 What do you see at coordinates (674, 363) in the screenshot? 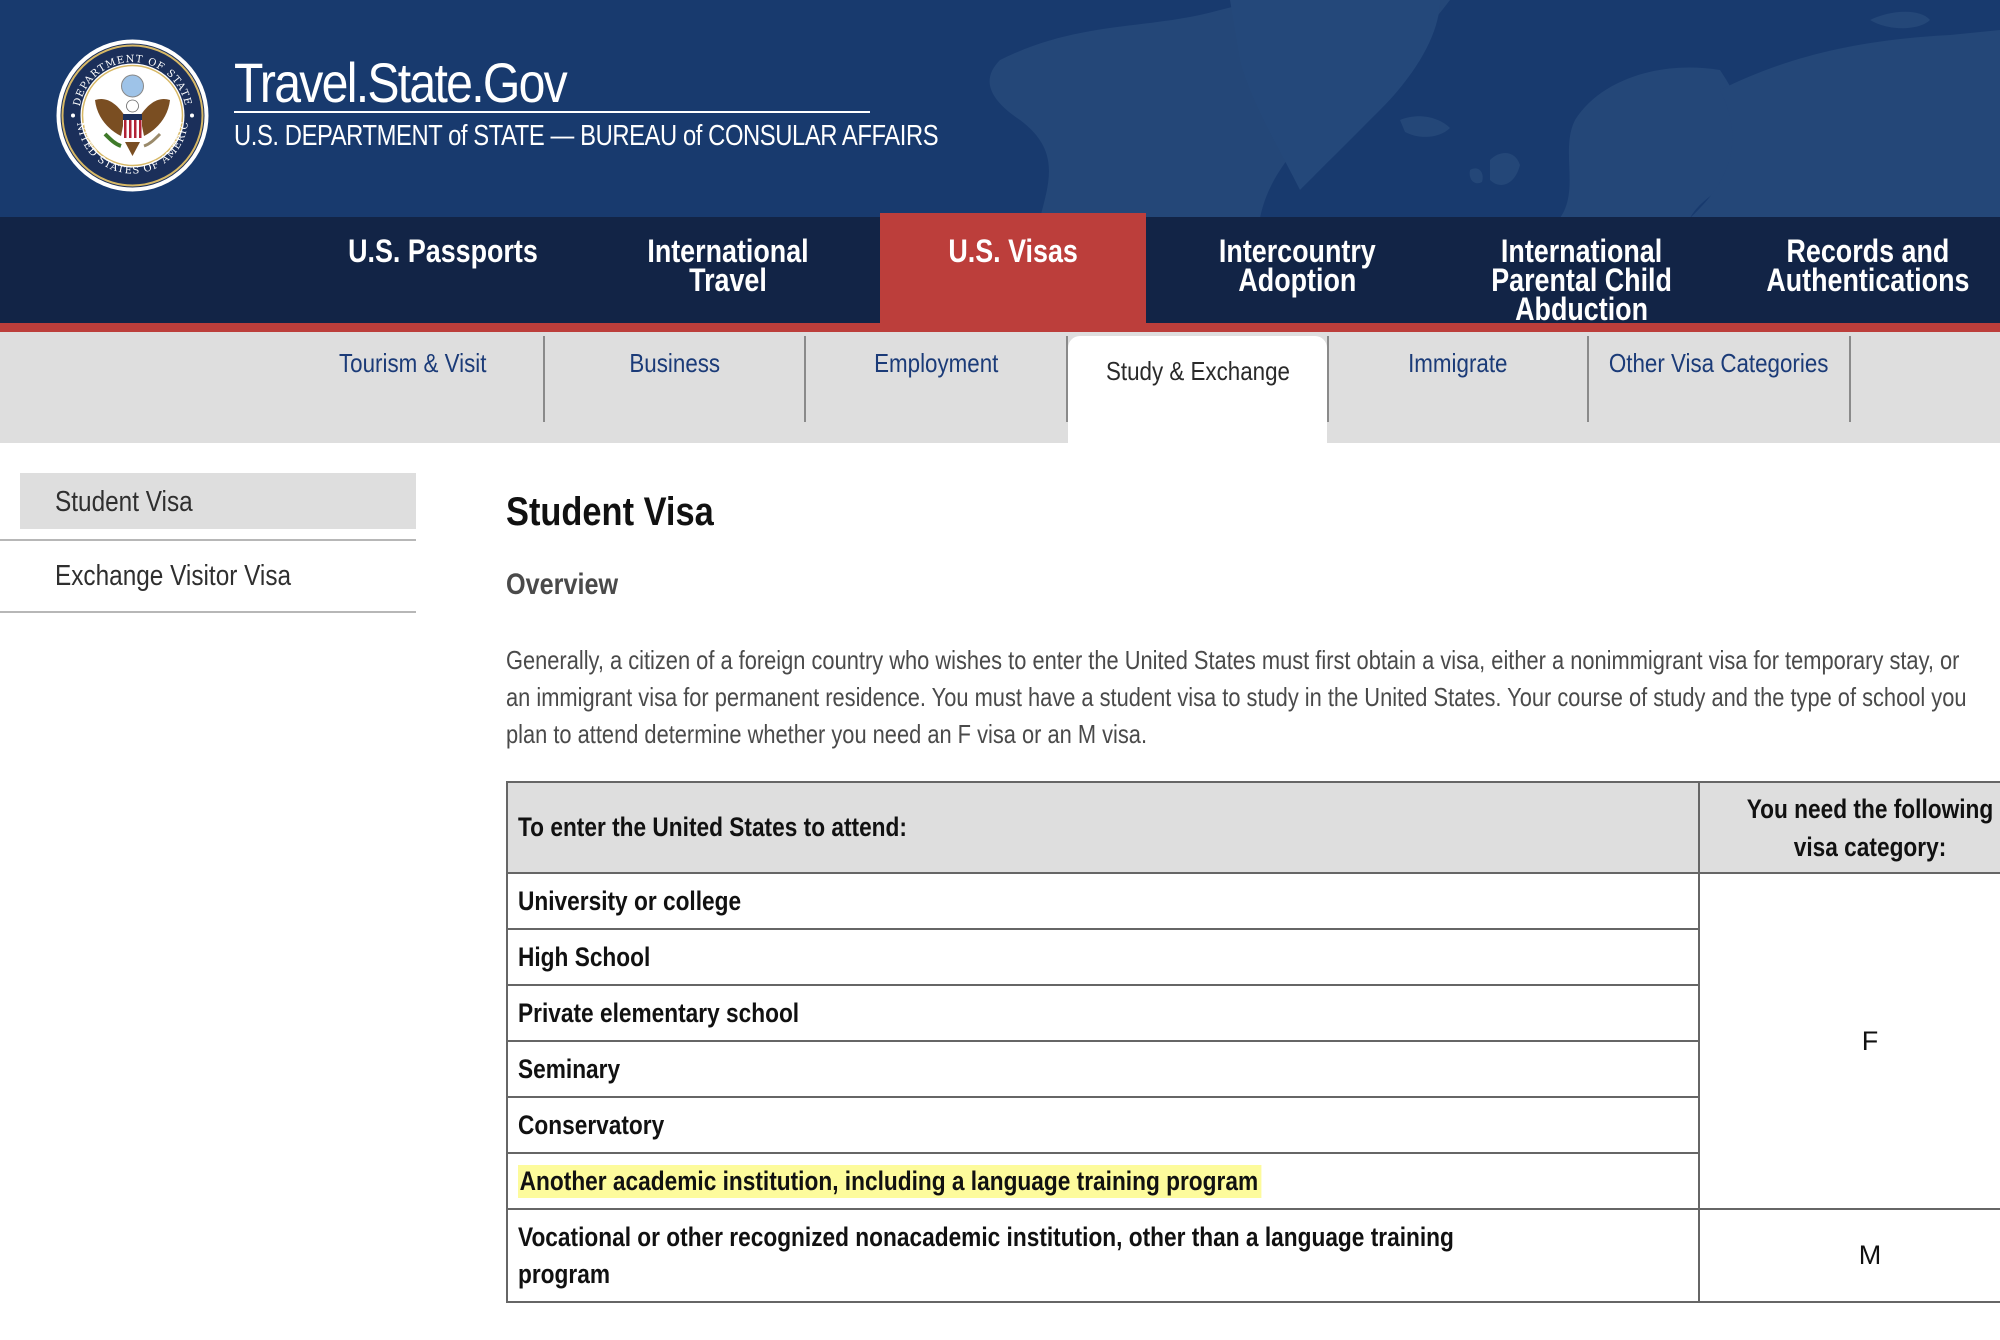
I see `subnav-item-label: Business` at bounding box center [674, 363].